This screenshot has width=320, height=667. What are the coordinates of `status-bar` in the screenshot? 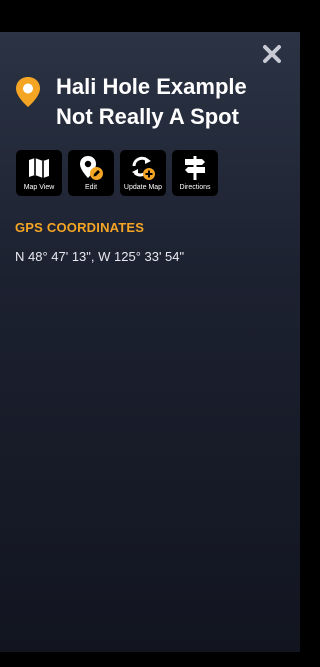 It's located at (150, 16).